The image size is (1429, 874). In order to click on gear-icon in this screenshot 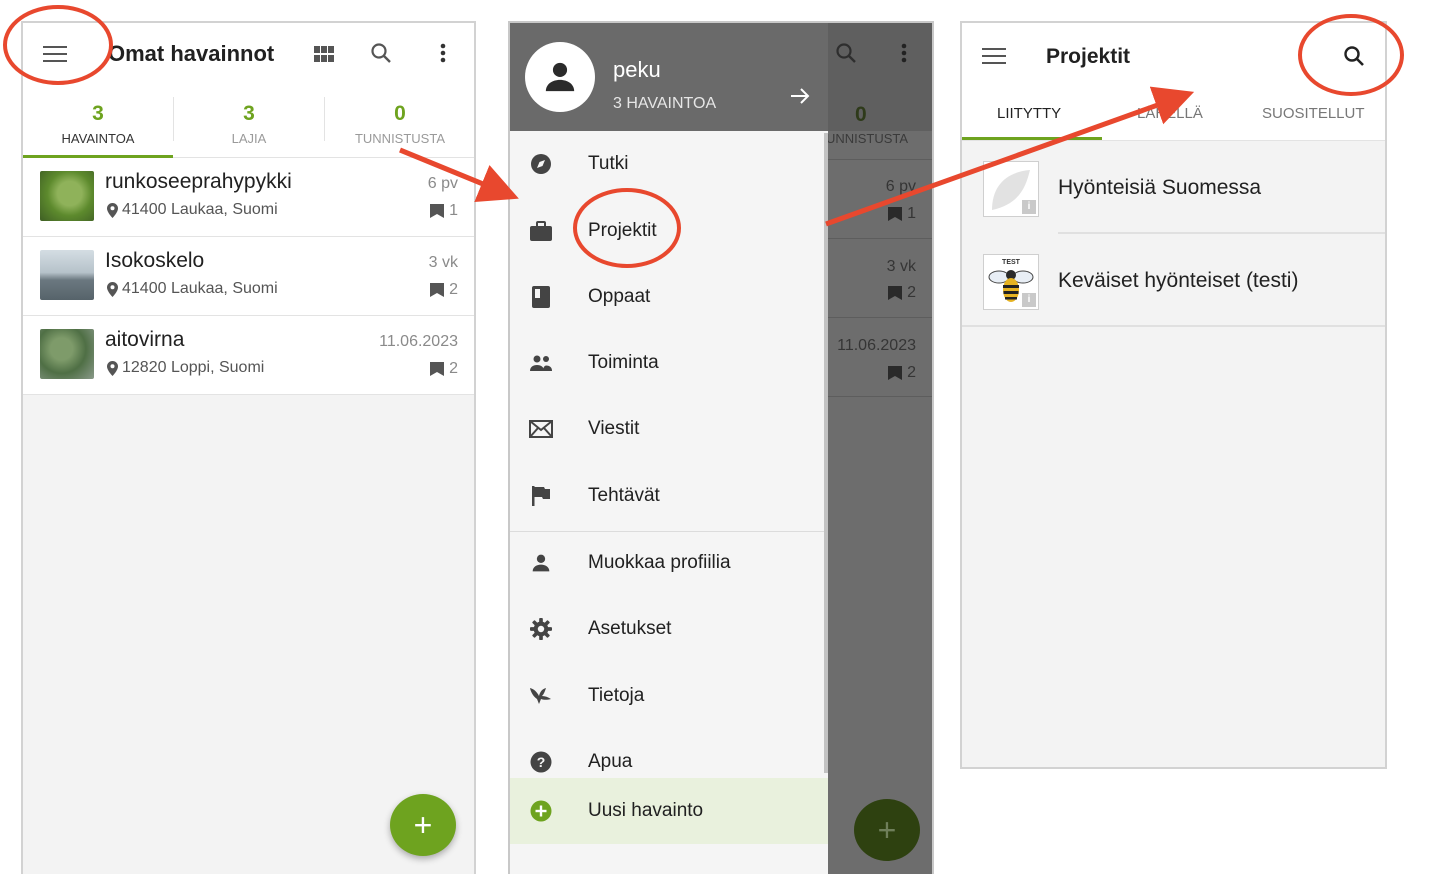, I will do `click(541, 629)`.